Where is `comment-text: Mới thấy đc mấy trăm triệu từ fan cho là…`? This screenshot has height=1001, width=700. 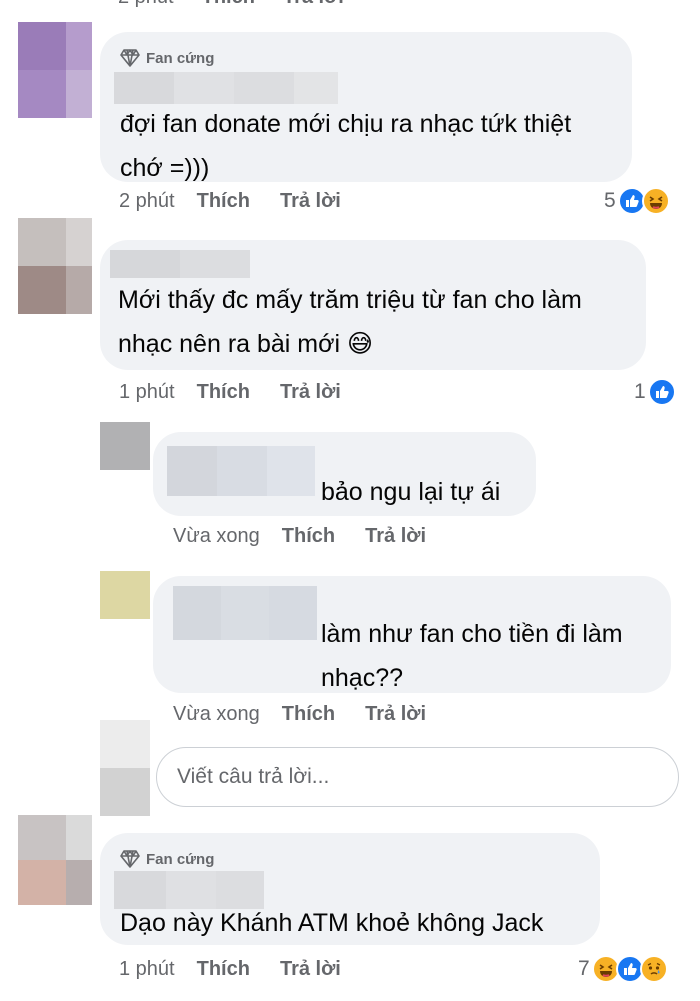
comment-text: Mới thấy đc mấy trăm triệu từ fan cho là… is located at coordinates (350, 322).